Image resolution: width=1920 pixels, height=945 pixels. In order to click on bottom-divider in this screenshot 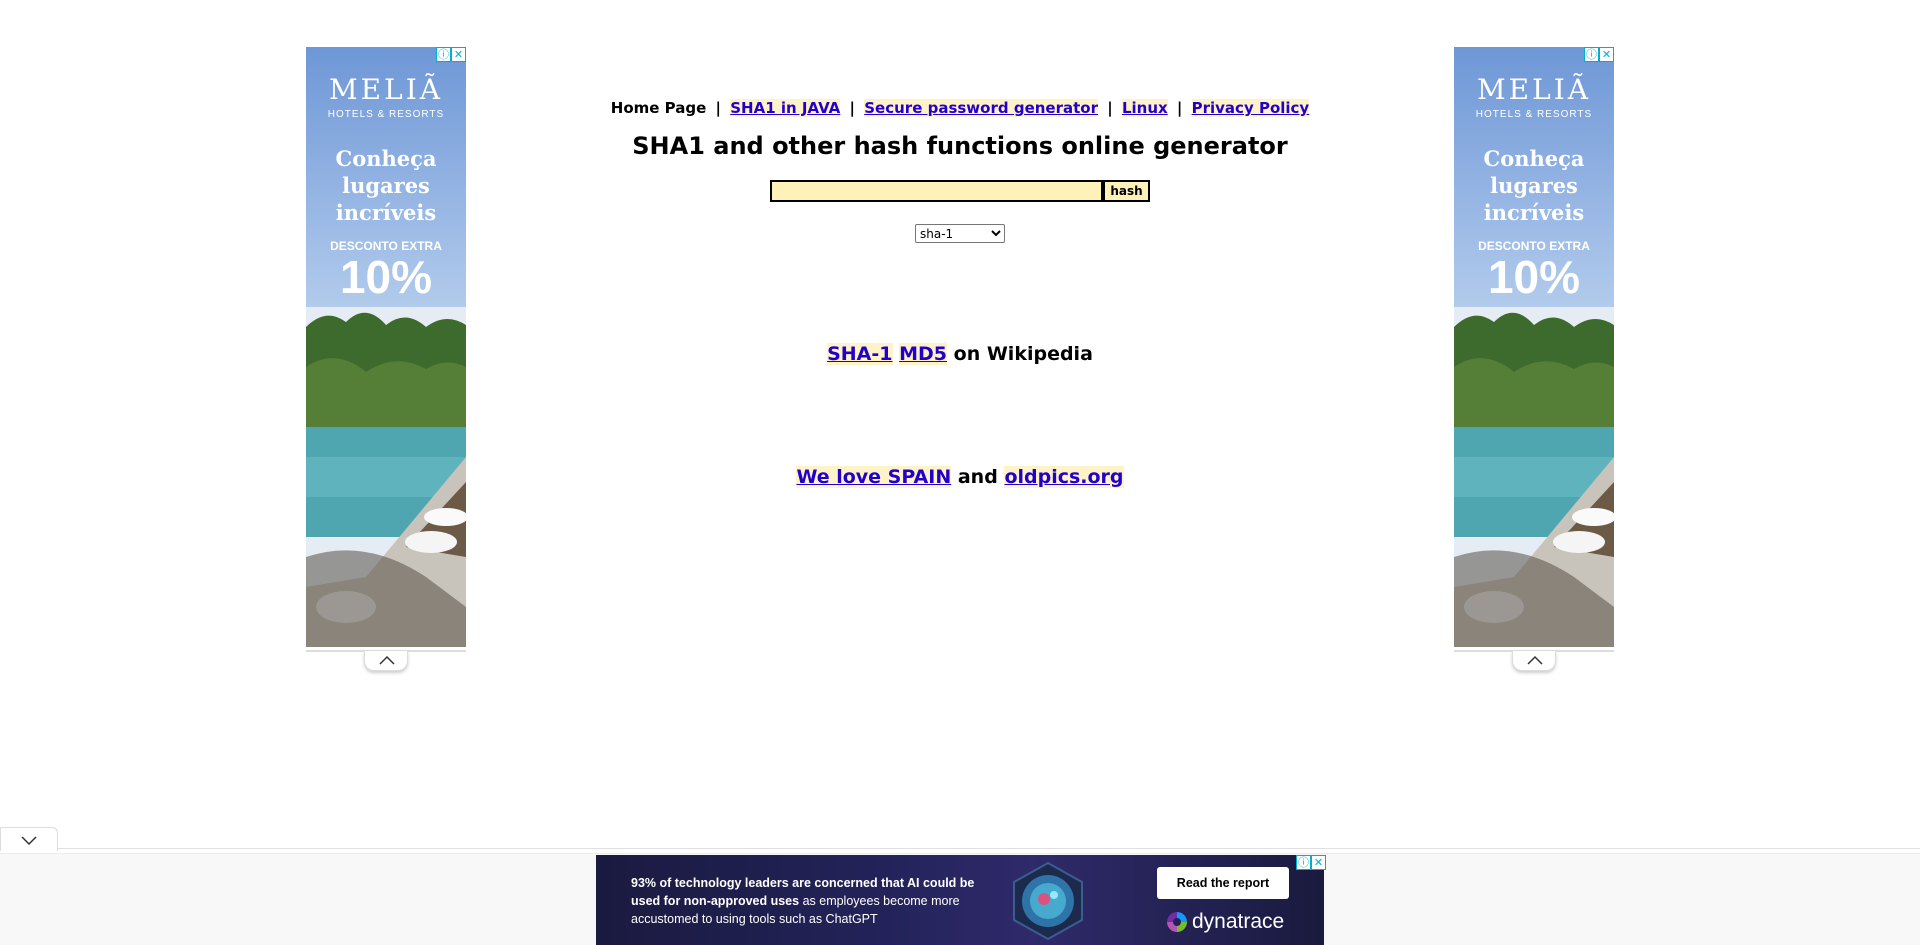, I will do `click(960, 848)`.